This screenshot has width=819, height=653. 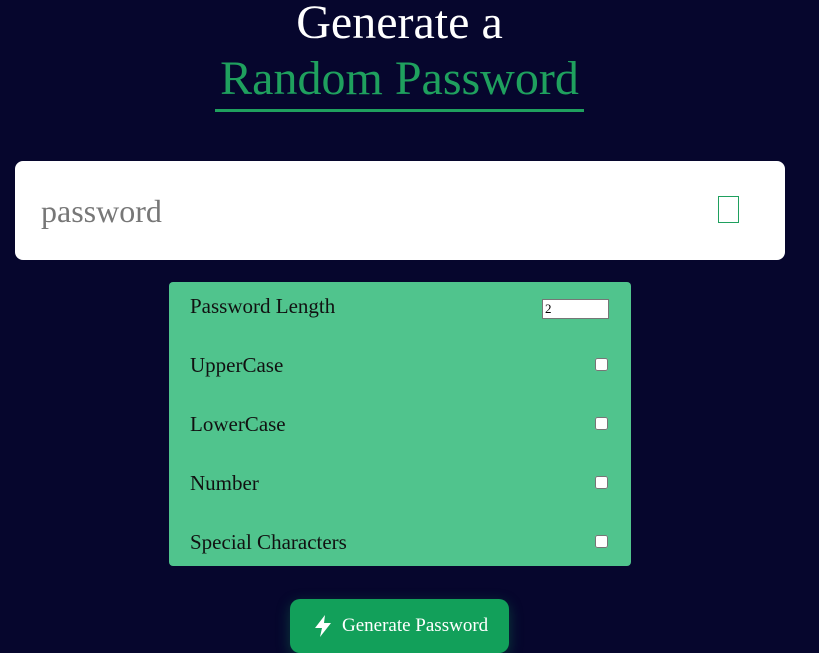 I want to click on generate-password-label: Generate Password, so click(x=415, y=625).